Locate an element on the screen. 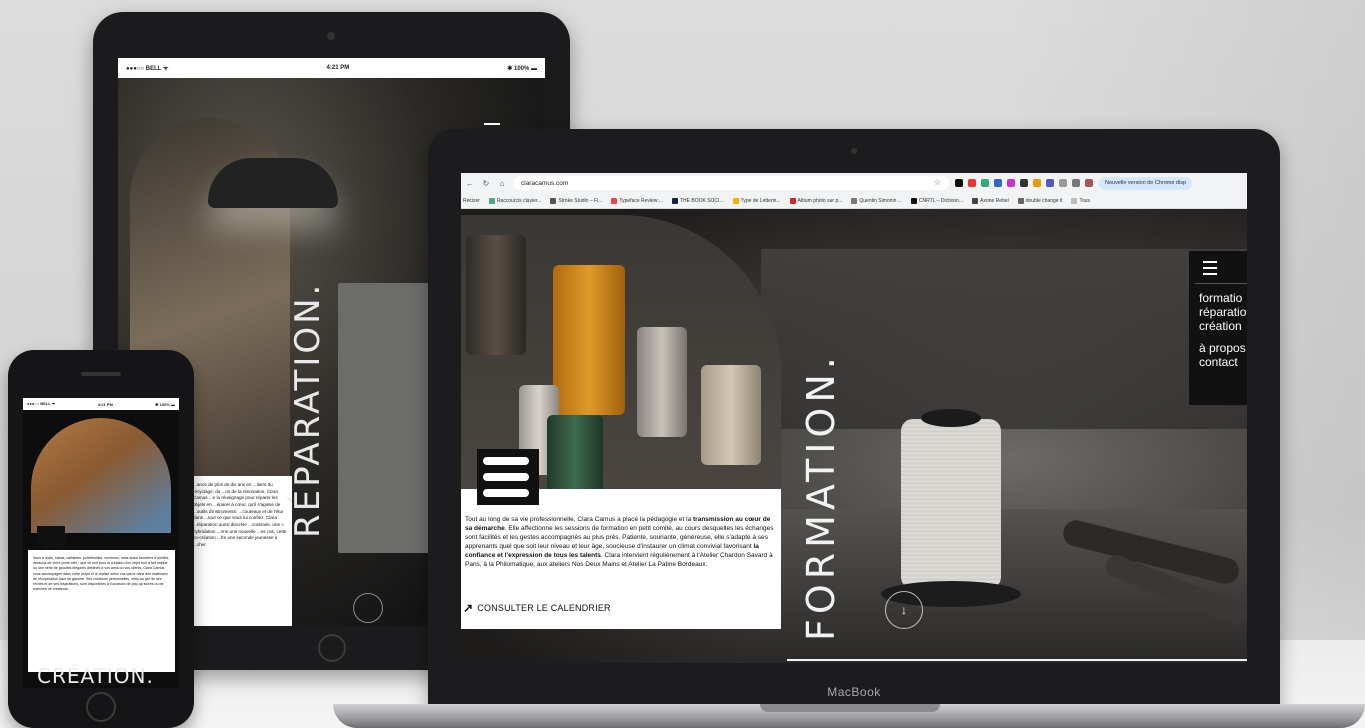 The height and width of the screenshot is (728, 1365). phone-battery: ✱ 100% ▬ is located at coordinates (165, 404).